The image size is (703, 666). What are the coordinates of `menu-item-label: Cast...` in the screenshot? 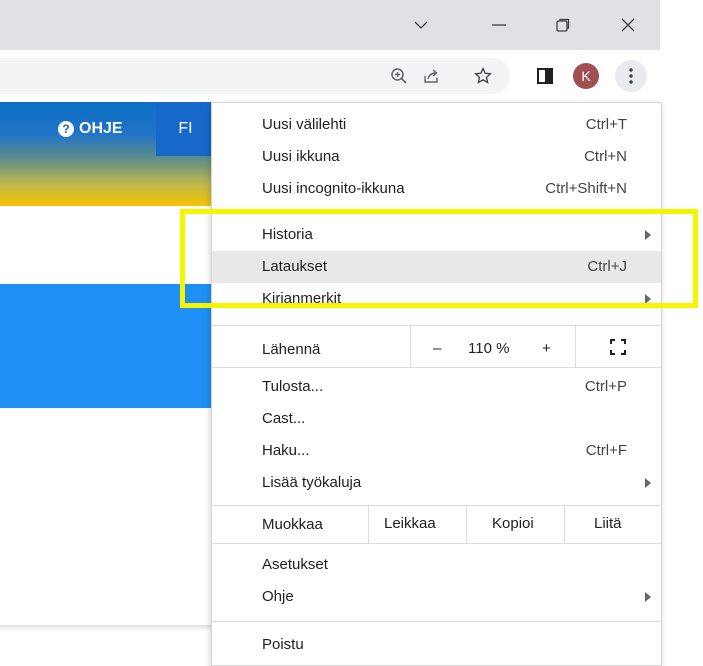 It's located at (284, 418).